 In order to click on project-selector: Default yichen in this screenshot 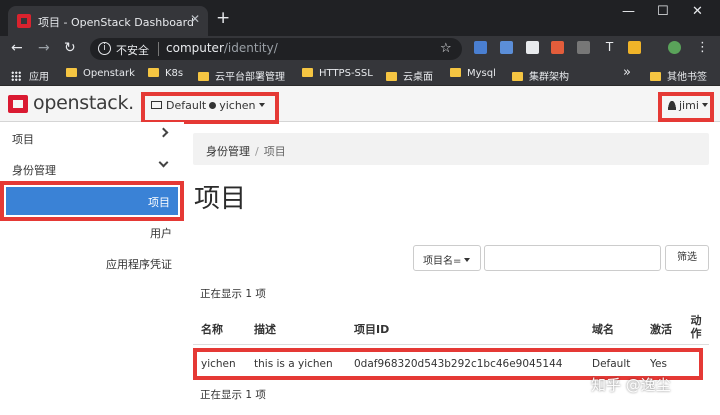, I will do `click(210, 108)`.